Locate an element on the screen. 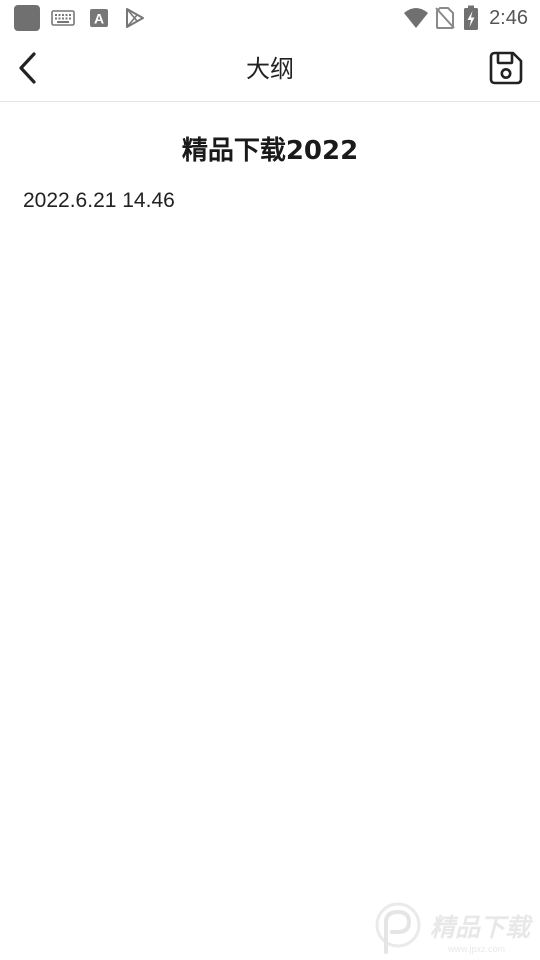 Image resolution: width=540 pixels, height=960 pixels. save-button is located at coordinates (506, 68).